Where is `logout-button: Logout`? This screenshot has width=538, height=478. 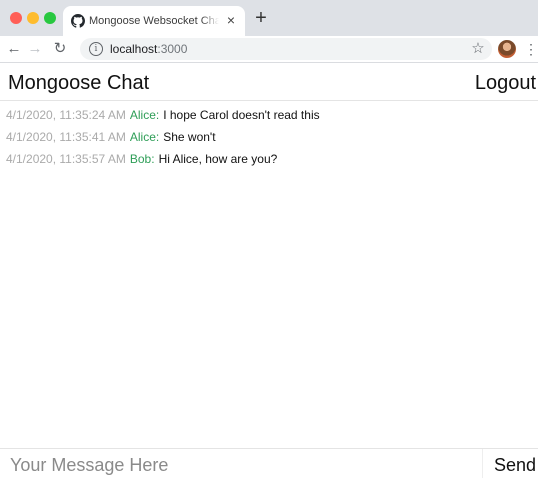
logout-button: Logout is located at coordinates (505, 83).